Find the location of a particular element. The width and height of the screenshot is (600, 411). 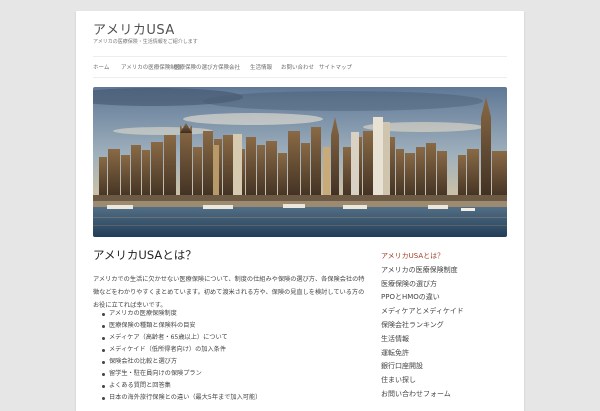

entry-title: アメリカUSAとは？ is located at coordinates (145, 255).